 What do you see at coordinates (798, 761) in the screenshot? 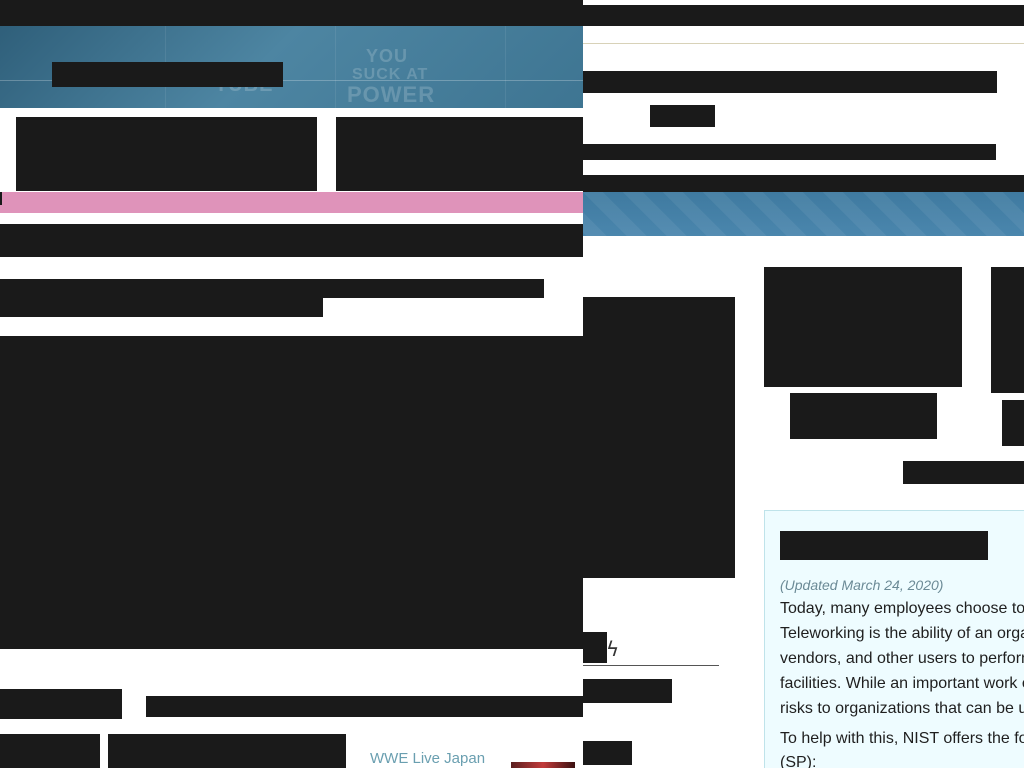
I see `article-text-line: (SP):` at bounding box center [798, 761].